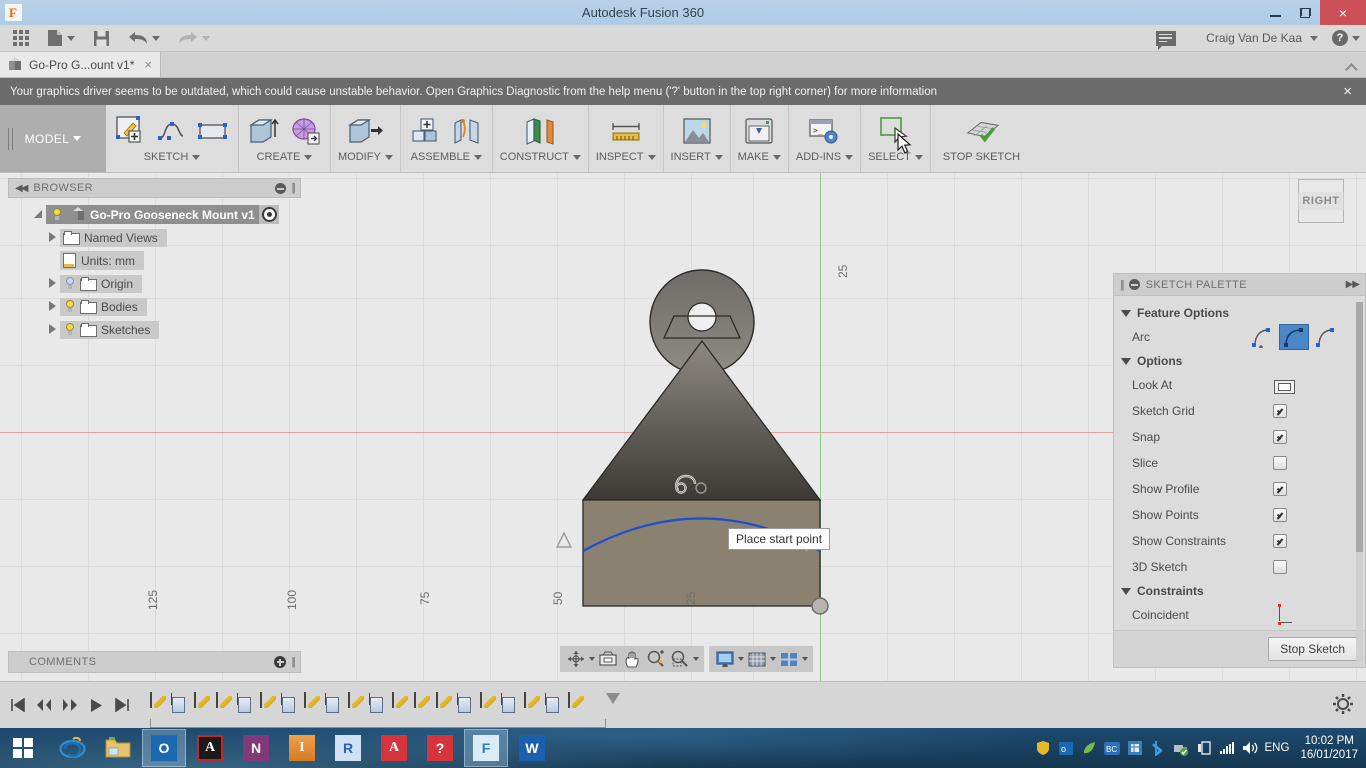 The width and height of the screenshot is (1366, 768). Describe the element at coordinates (1321, 201) in the screenshot. I see `view-cube: RIGHT` at that location.